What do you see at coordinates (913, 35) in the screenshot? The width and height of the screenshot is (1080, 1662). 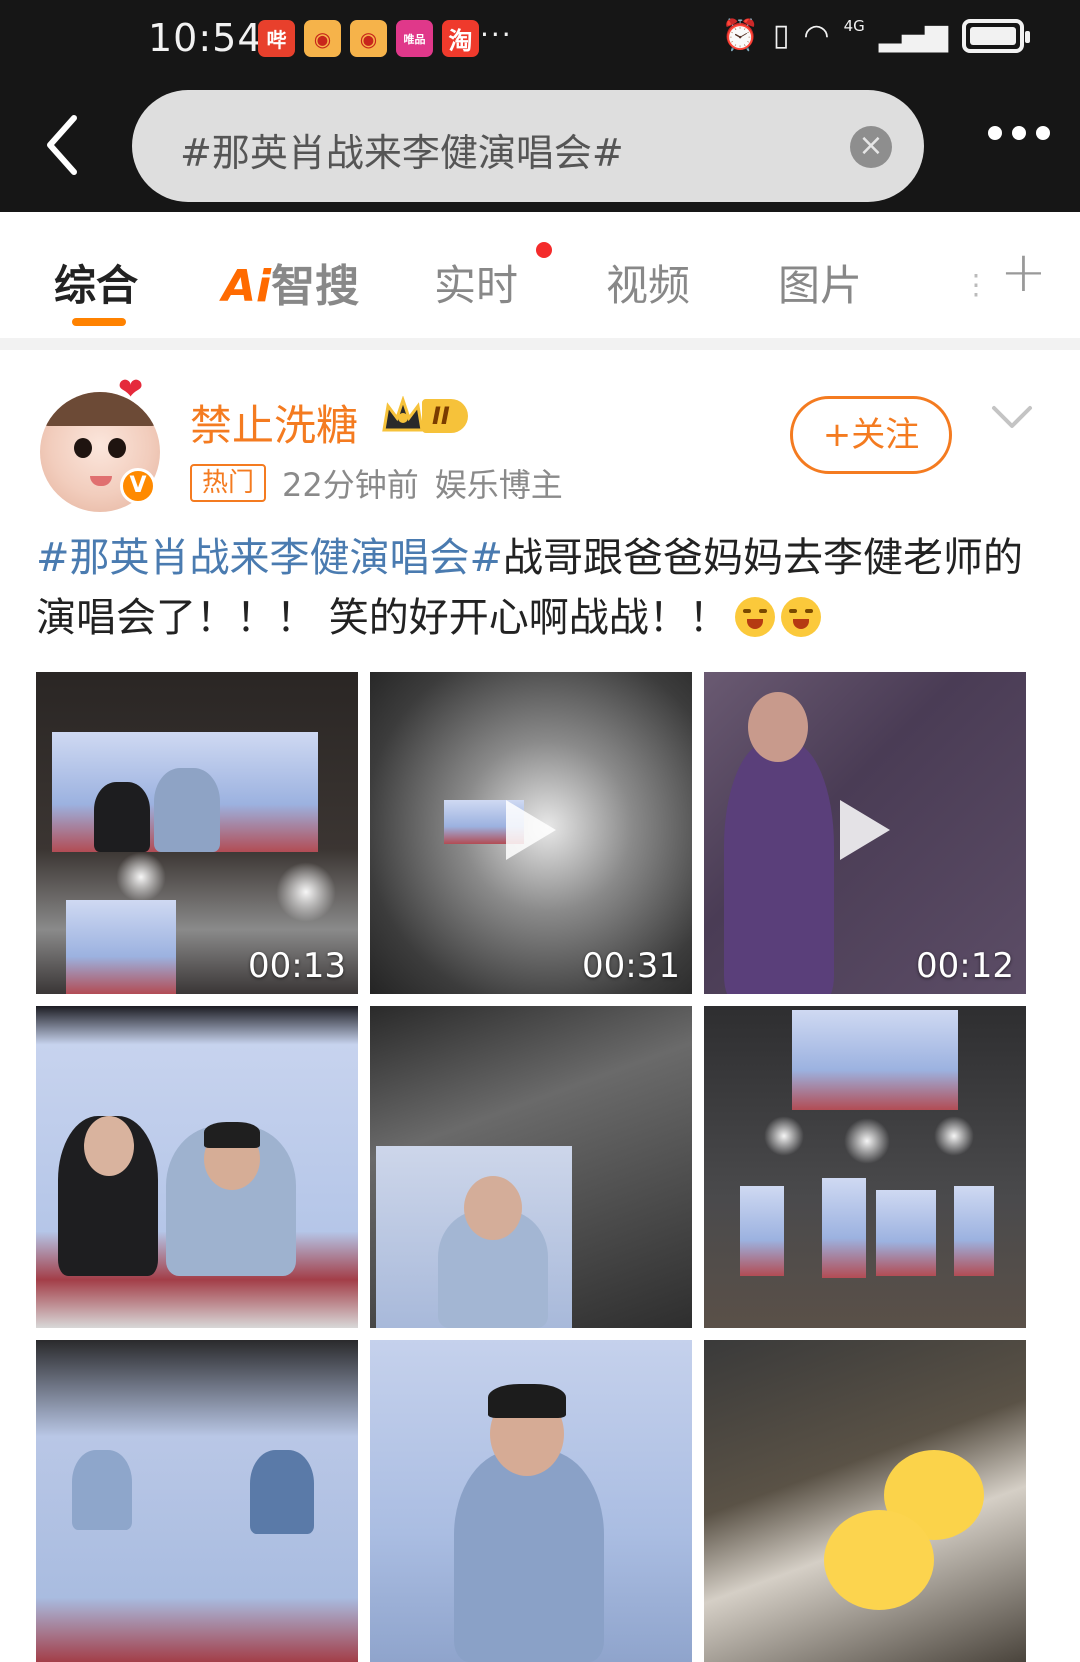 I see `signal-icon: ▂▄▆` at bounding box center [913, 35].